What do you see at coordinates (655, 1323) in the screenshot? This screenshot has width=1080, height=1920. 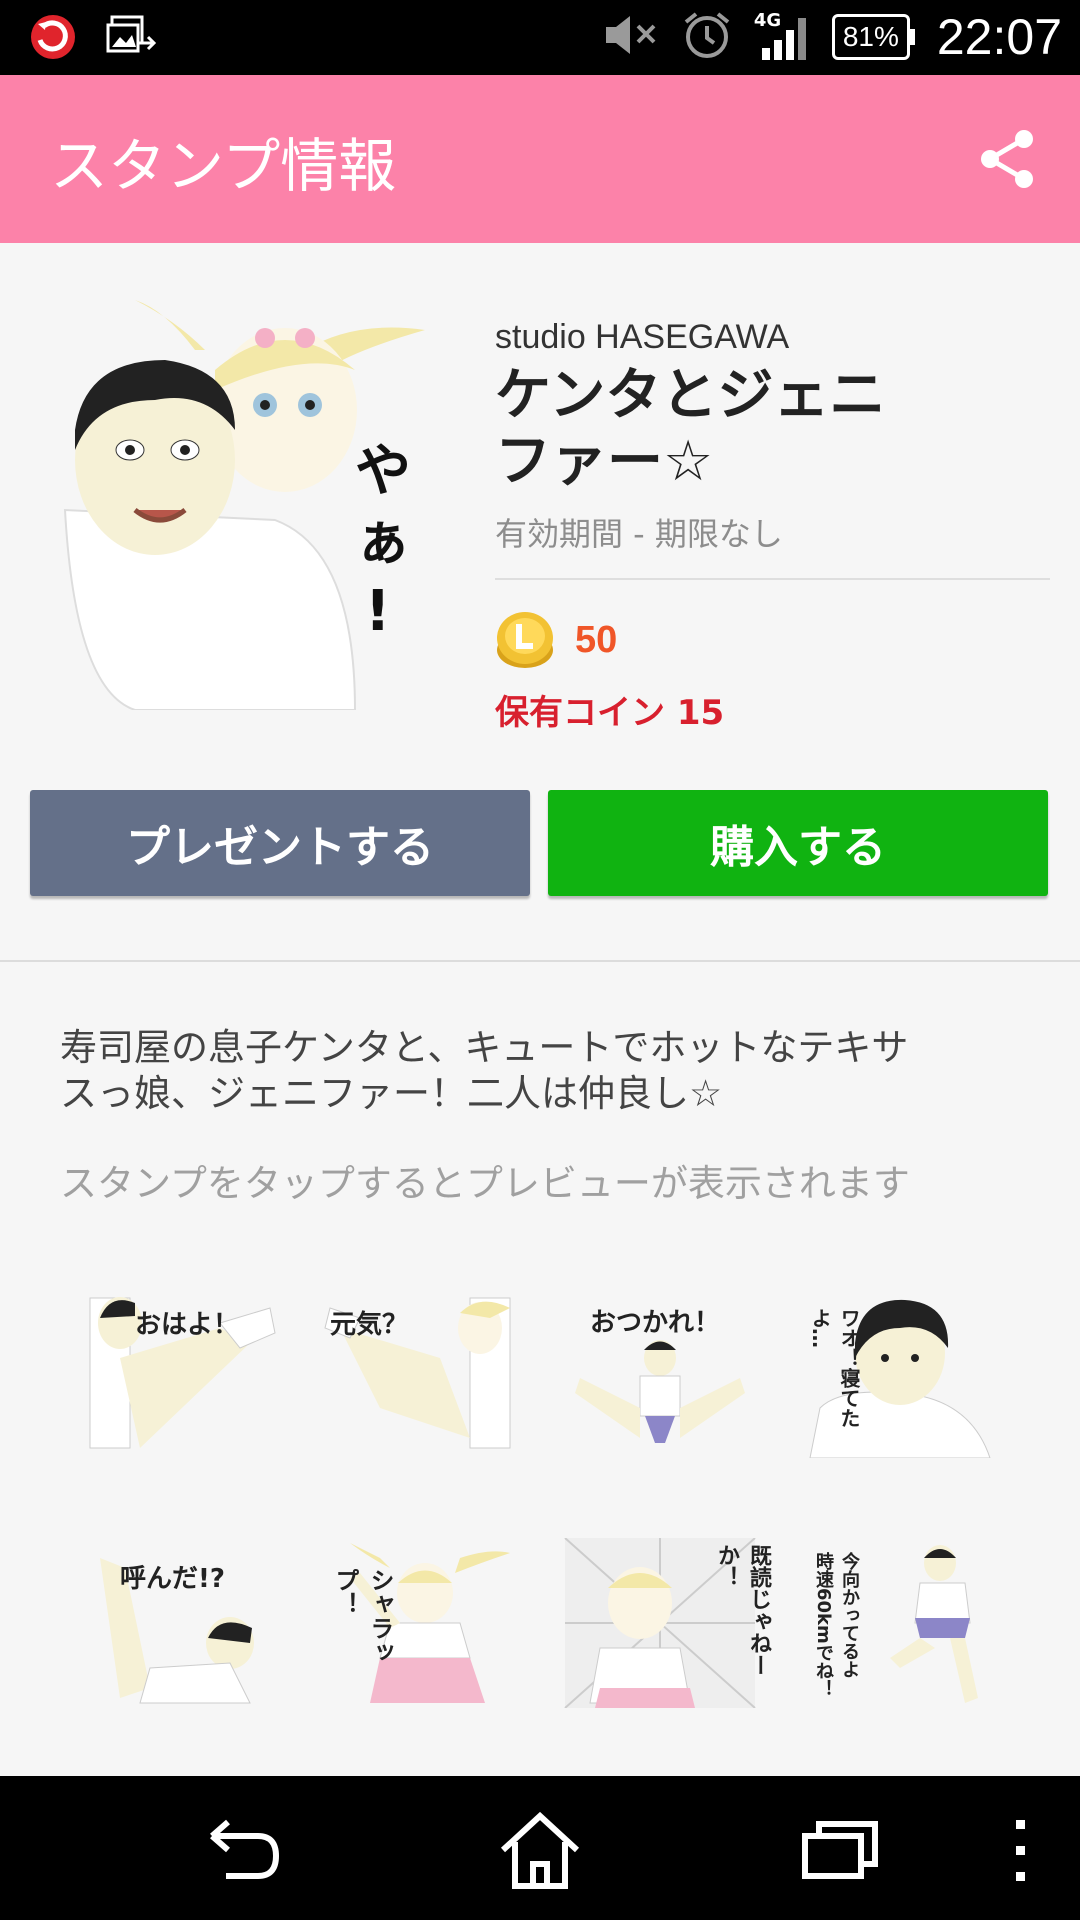 I see `sticker-caption: おつかれ！` at bounding box center [655, 1323].